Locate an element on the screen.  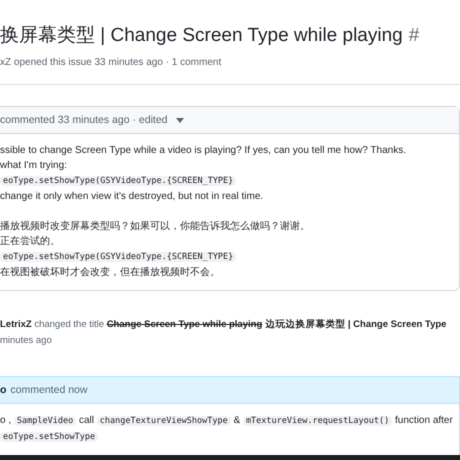
comment-text: change it only when view it's destroyed, but not in real time. is located at coordinates (132, 197).